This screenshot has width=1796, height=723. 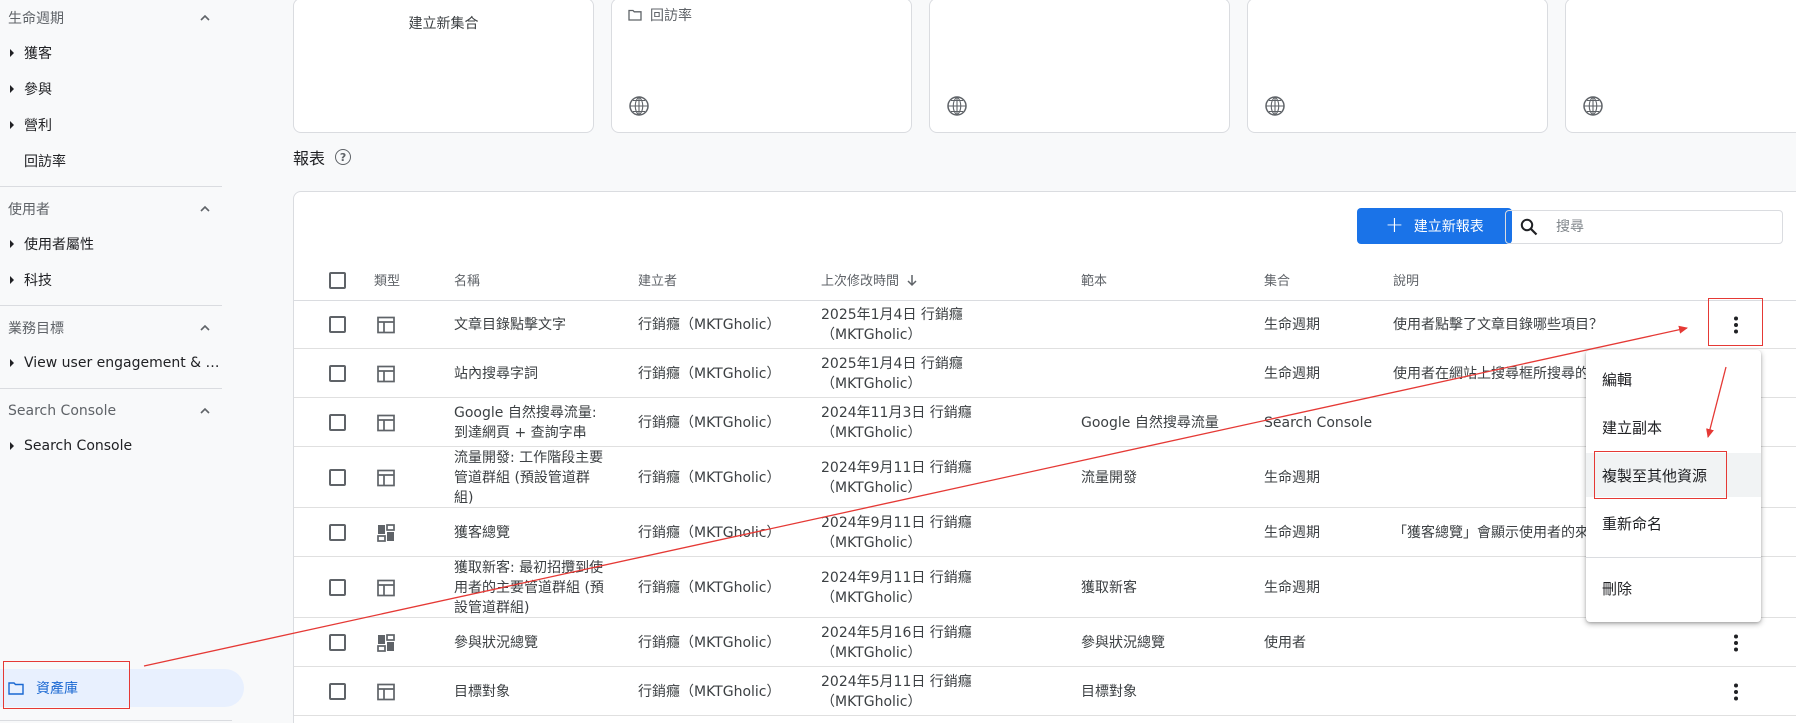 What do you see at coordinates (1660, 475) in the screenshot?
I see `annotation-highlight-copy-menu-item` at bounding box center [1660, 475].